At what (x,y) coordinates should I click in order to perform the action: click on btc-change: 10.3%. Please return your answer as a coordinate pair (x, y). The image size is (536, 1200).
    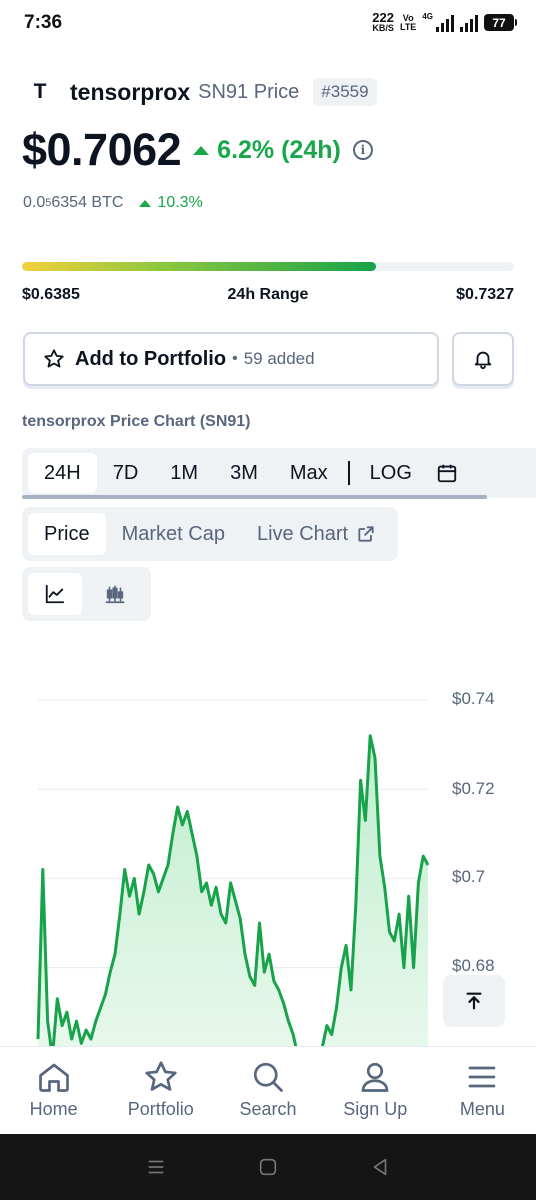
    Looking at the image, I should click on (171, 203).